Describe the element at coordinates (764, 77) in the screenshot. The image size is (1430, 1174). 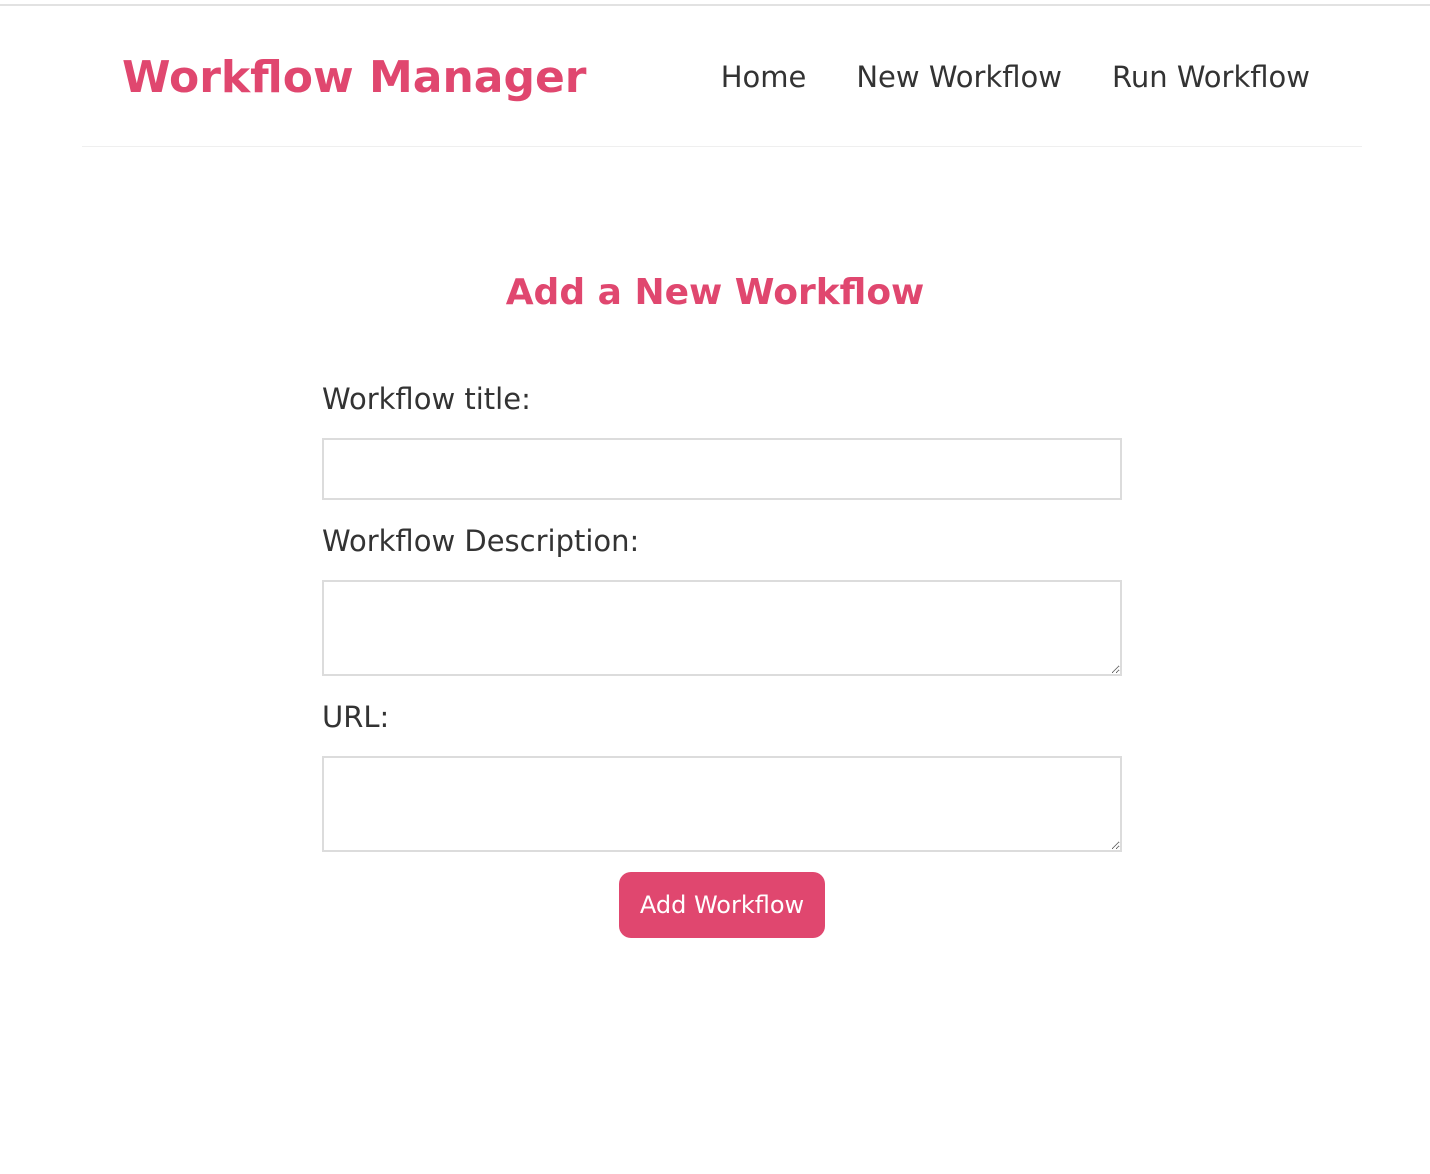
I see `nav-link-home: Home` at that location.